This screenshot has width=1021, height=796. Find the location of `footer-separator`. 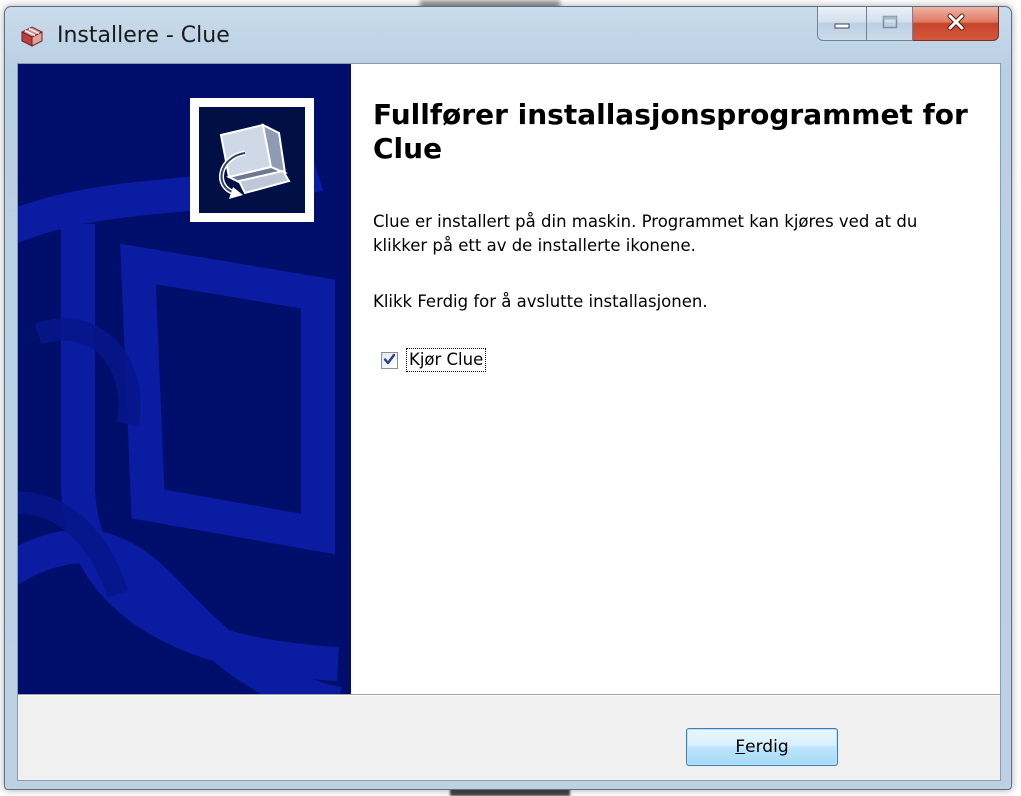

footer-separator is located at coordinates (509, 695).